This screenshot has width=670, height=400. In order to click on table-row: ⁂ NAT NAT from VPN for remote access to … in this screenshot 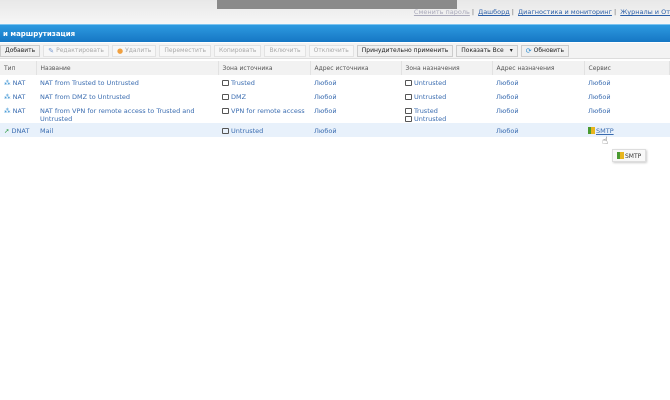, I will do `click(335, 113)`.